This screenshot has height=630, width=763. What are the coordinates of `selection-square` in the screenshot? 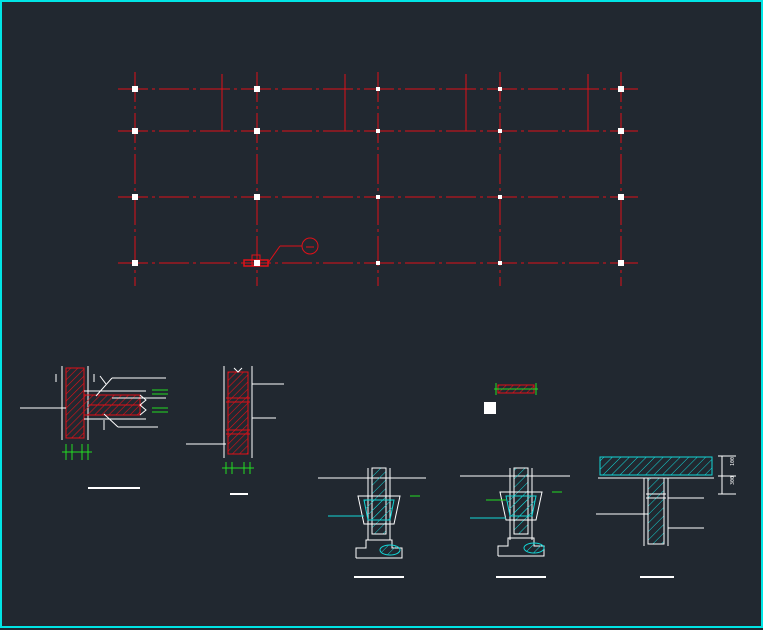 It's located at (490, 408).